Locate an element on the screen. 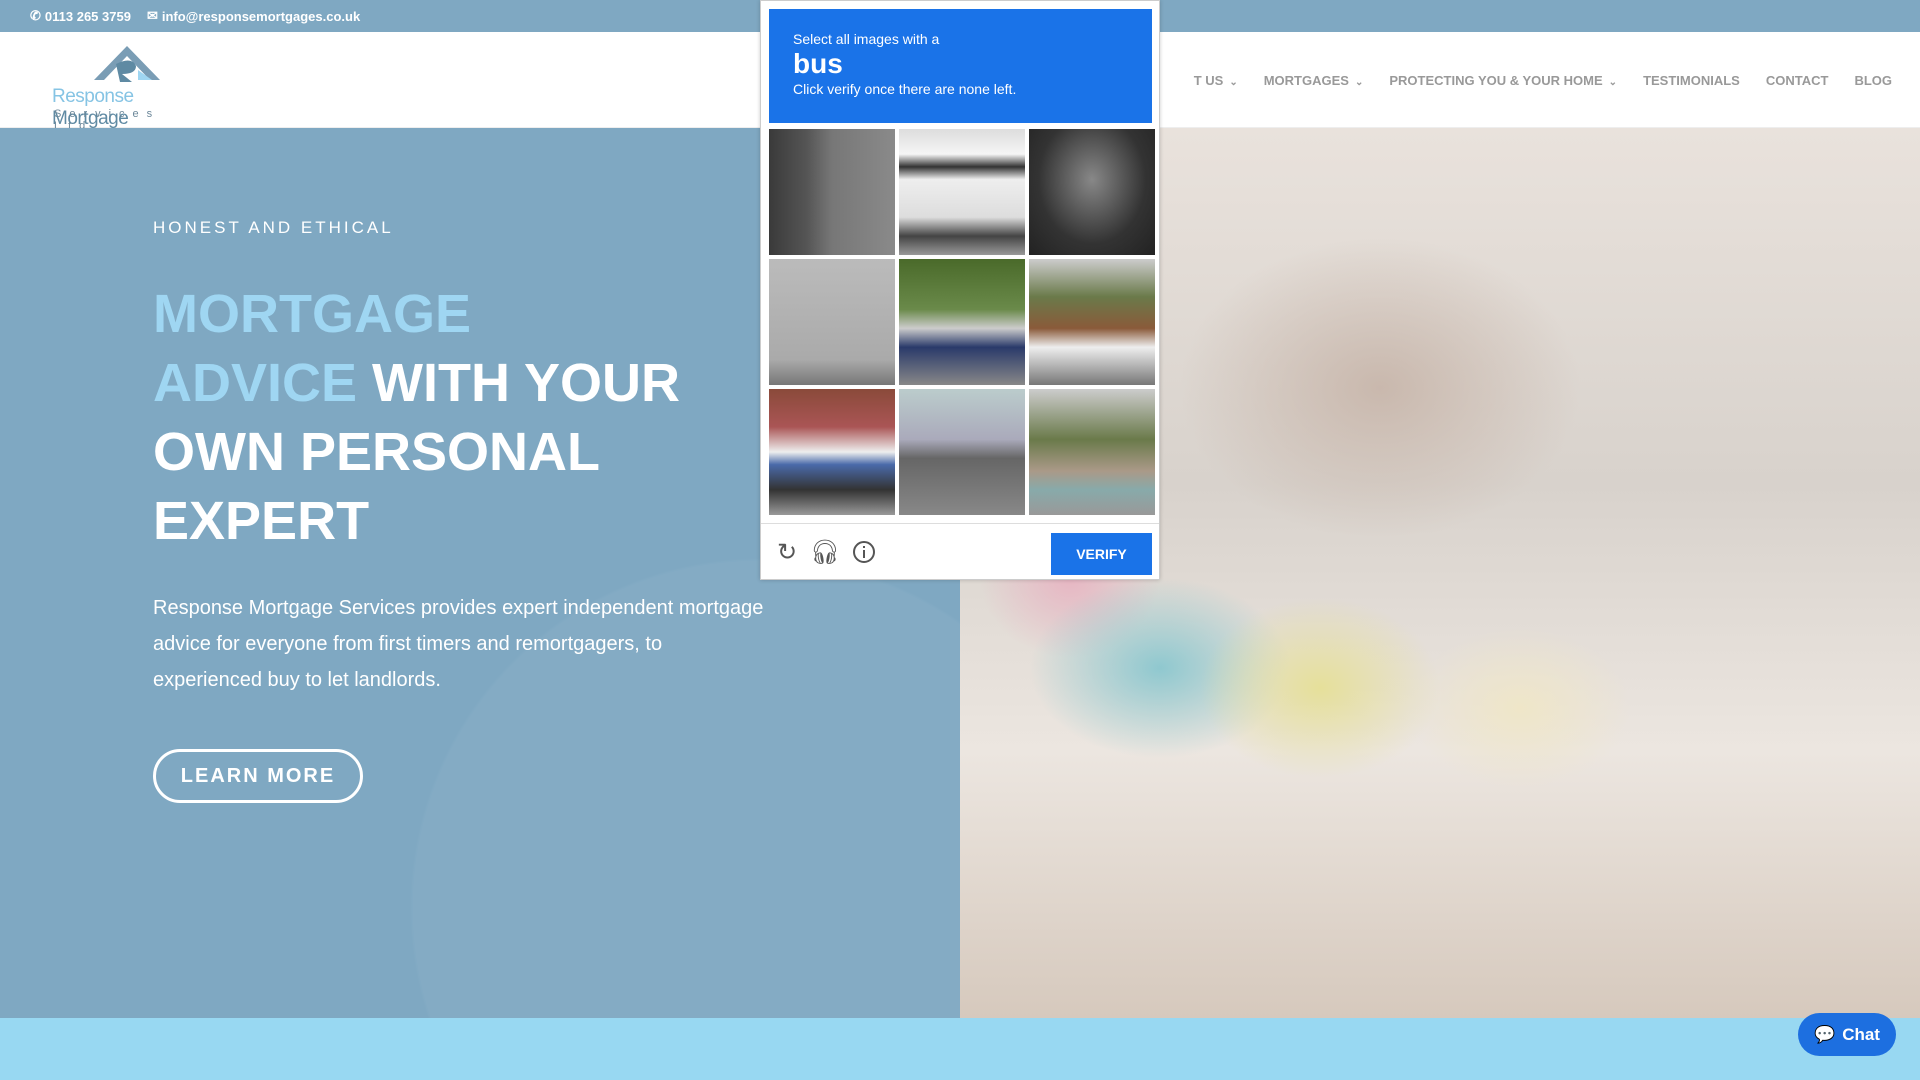 Image resolution: width=1920 pixels, height=1080 pixels. nav-item-blog: Blog is located at coordinates (1873, 80).